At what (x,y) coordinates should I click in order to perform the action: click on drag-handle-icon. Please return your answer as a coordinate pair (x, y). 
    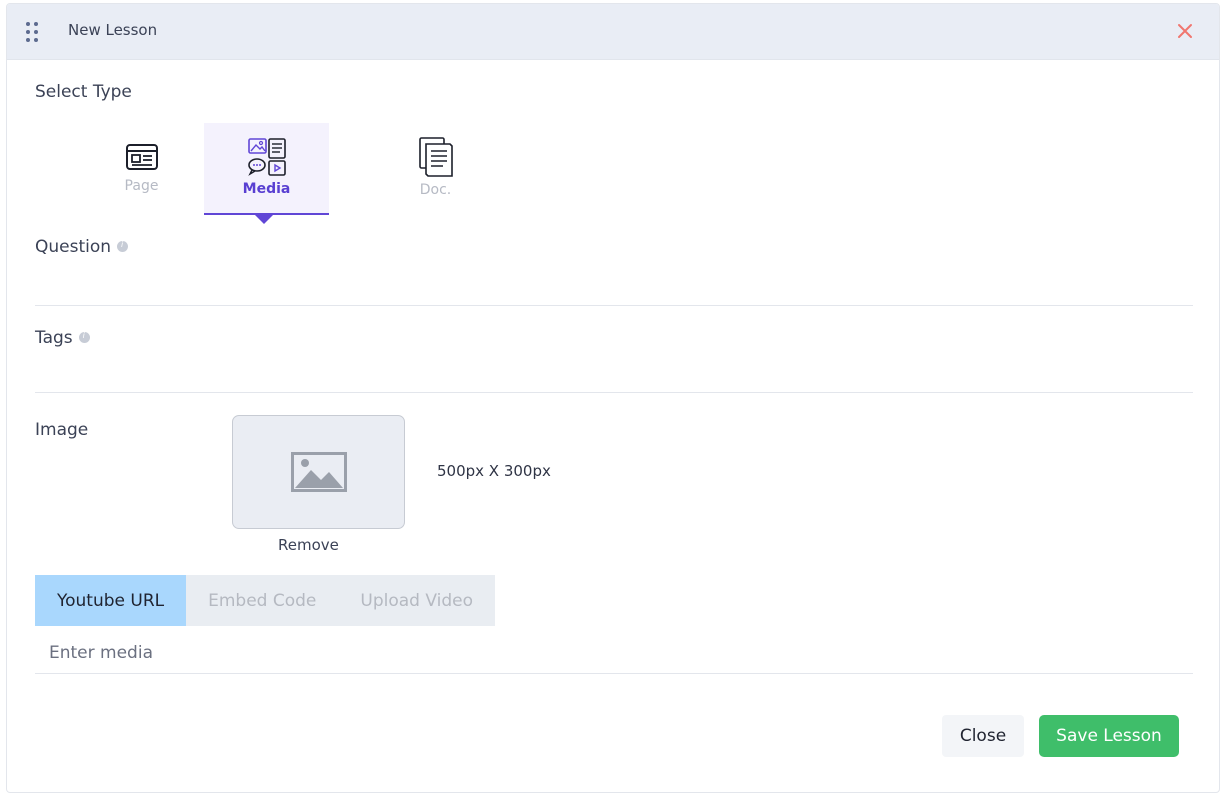
    Looking at the image, I should click on (33, 33).